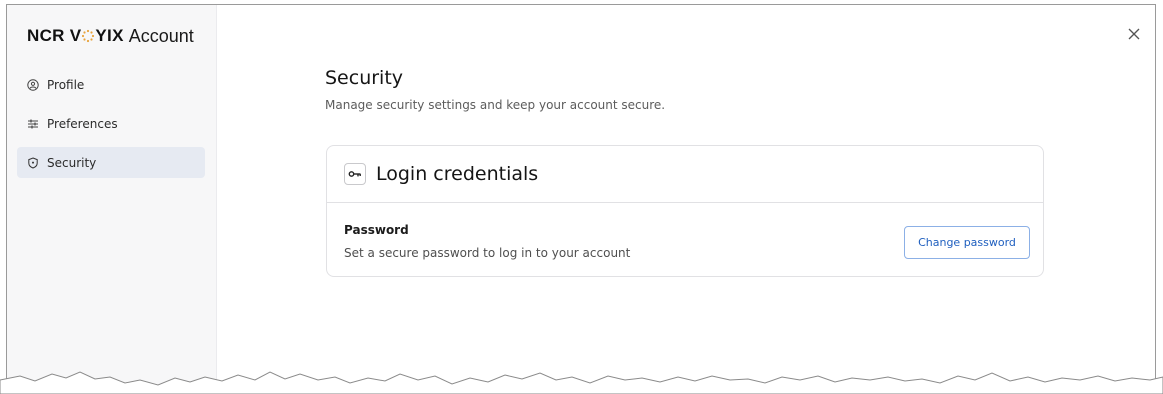 This screenshot has width=1163, height=394. What do you see at coordinates (581, 382) in the screenshot?
I see `torn-edge-decoration` at bounding box center [581, 382].